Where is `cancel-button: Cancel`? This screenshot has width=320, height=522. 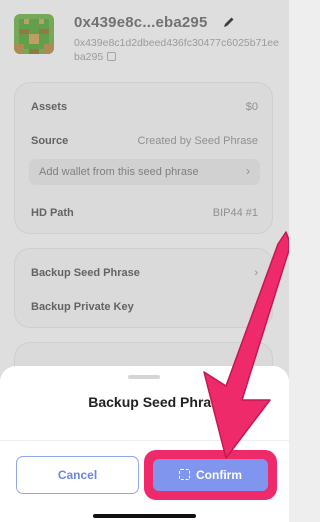
cancel-button: Cancel is located at coordinates (77, 475).